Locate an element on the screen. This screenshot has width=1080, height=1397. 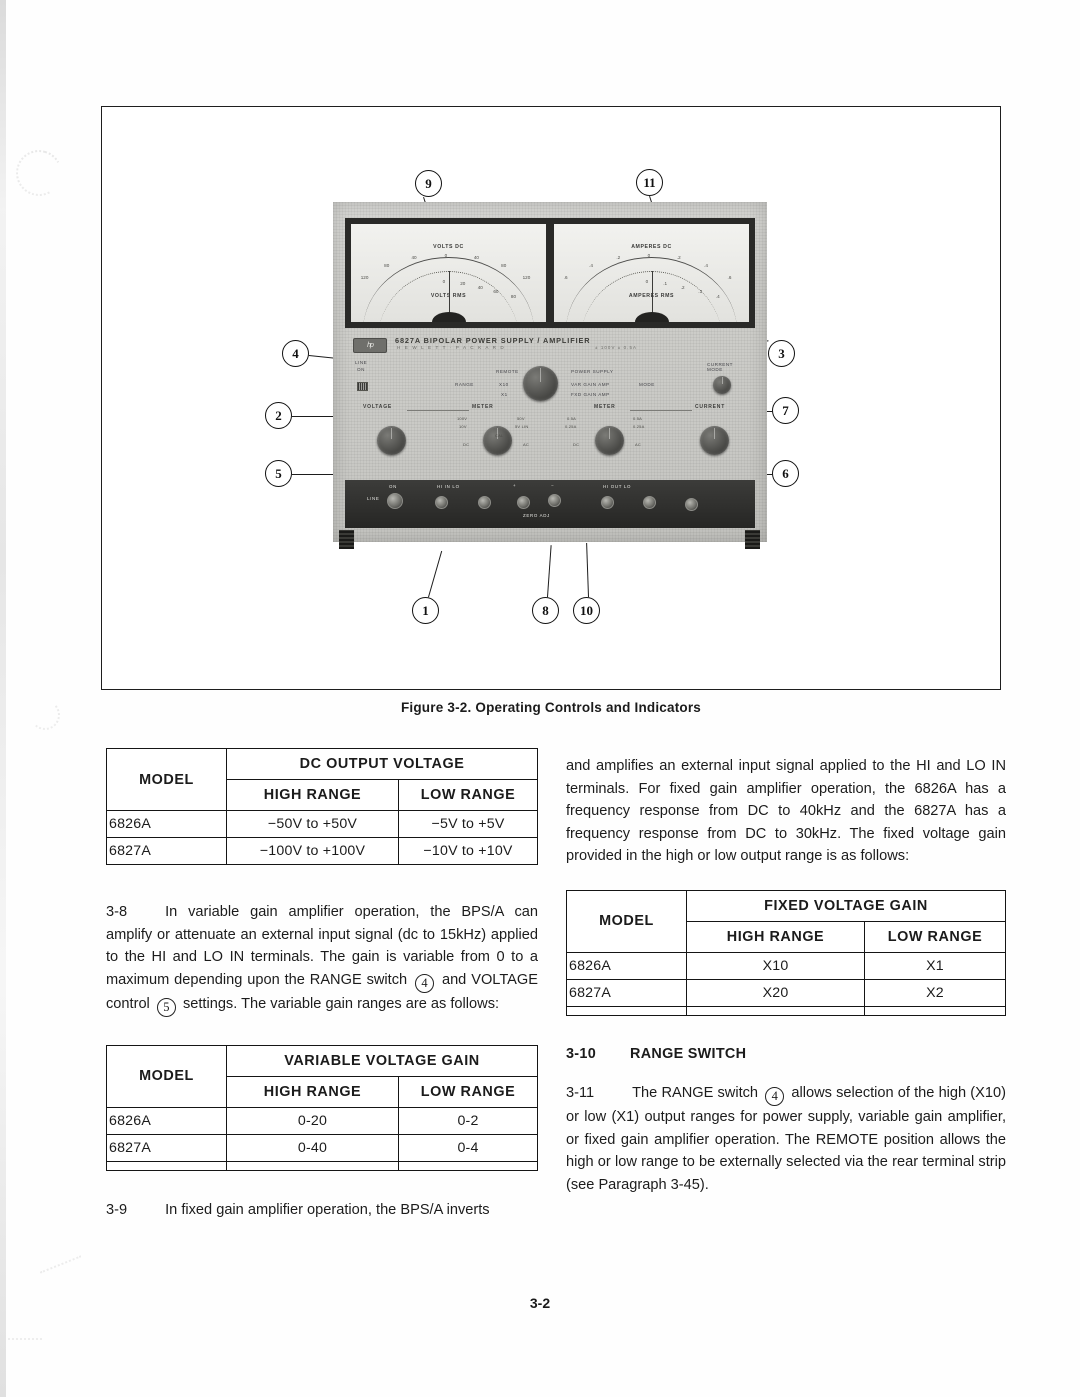
current-mode-indicator is located at coordinates (722, 385).